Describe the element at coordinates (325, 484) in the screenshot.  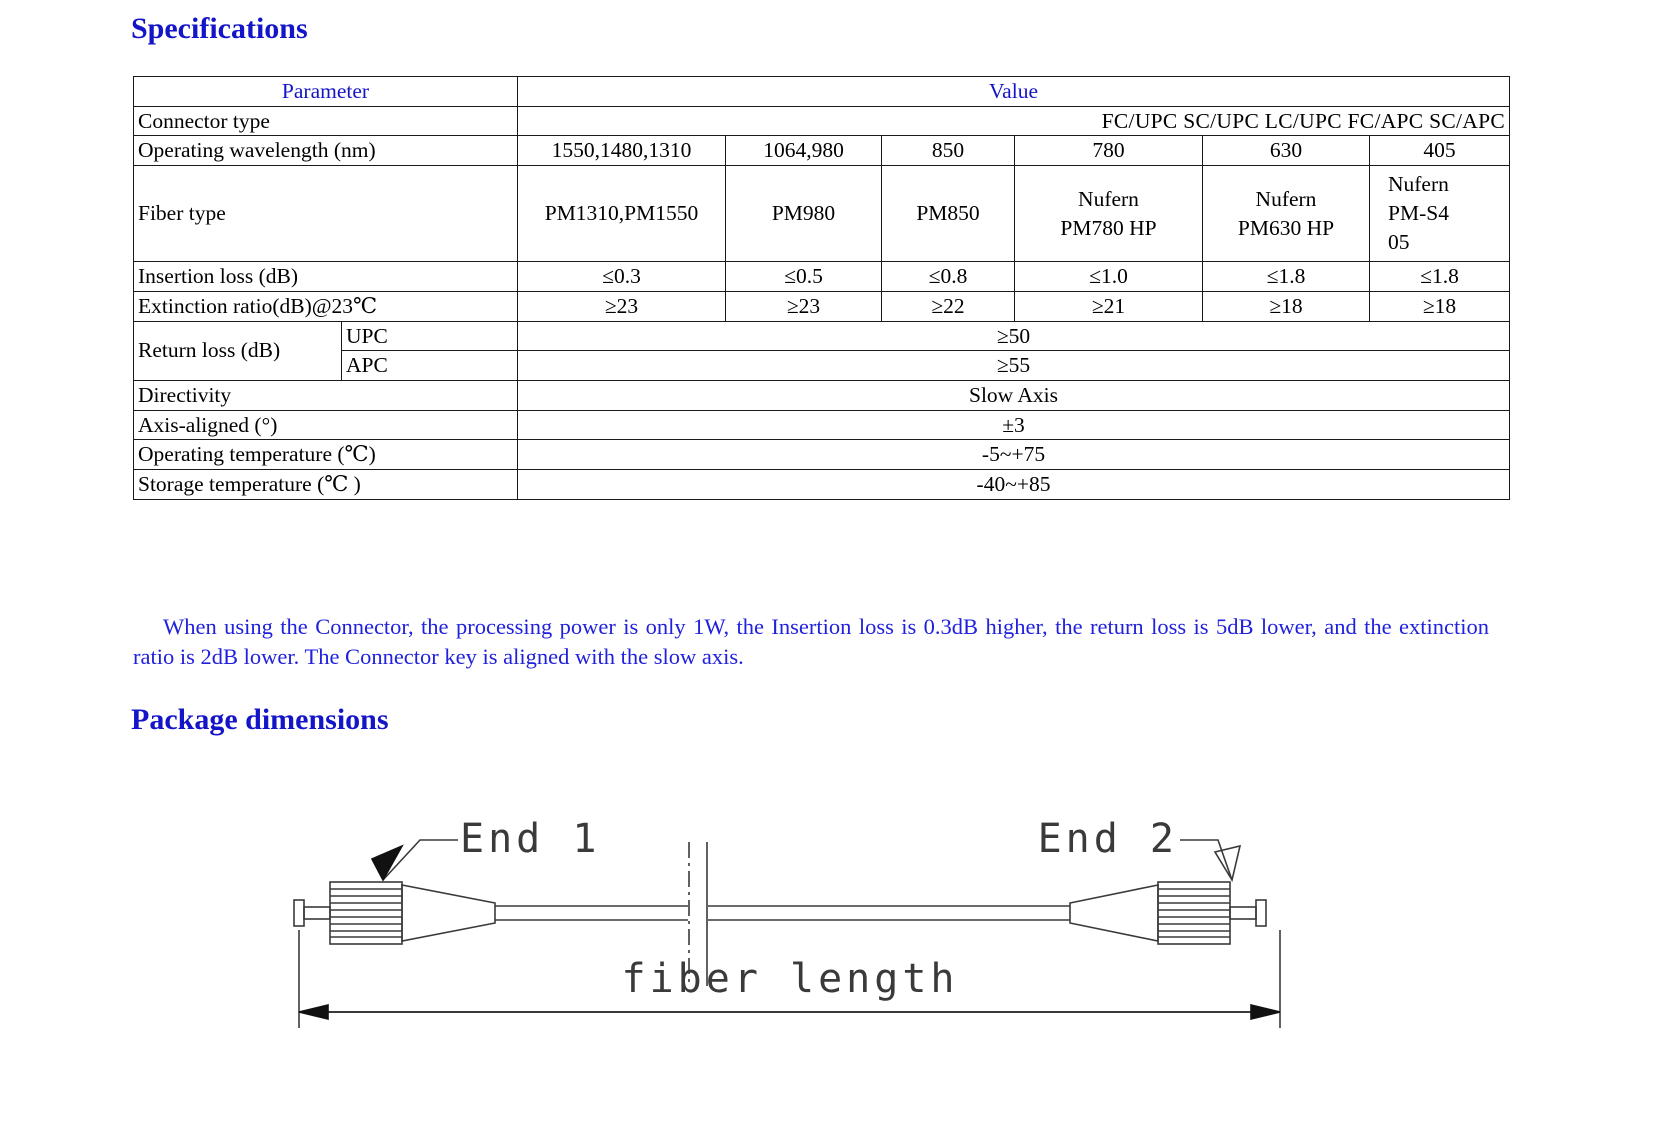
I see `row-label-storage-temperature: Storage temperature (℃ )` at that location.